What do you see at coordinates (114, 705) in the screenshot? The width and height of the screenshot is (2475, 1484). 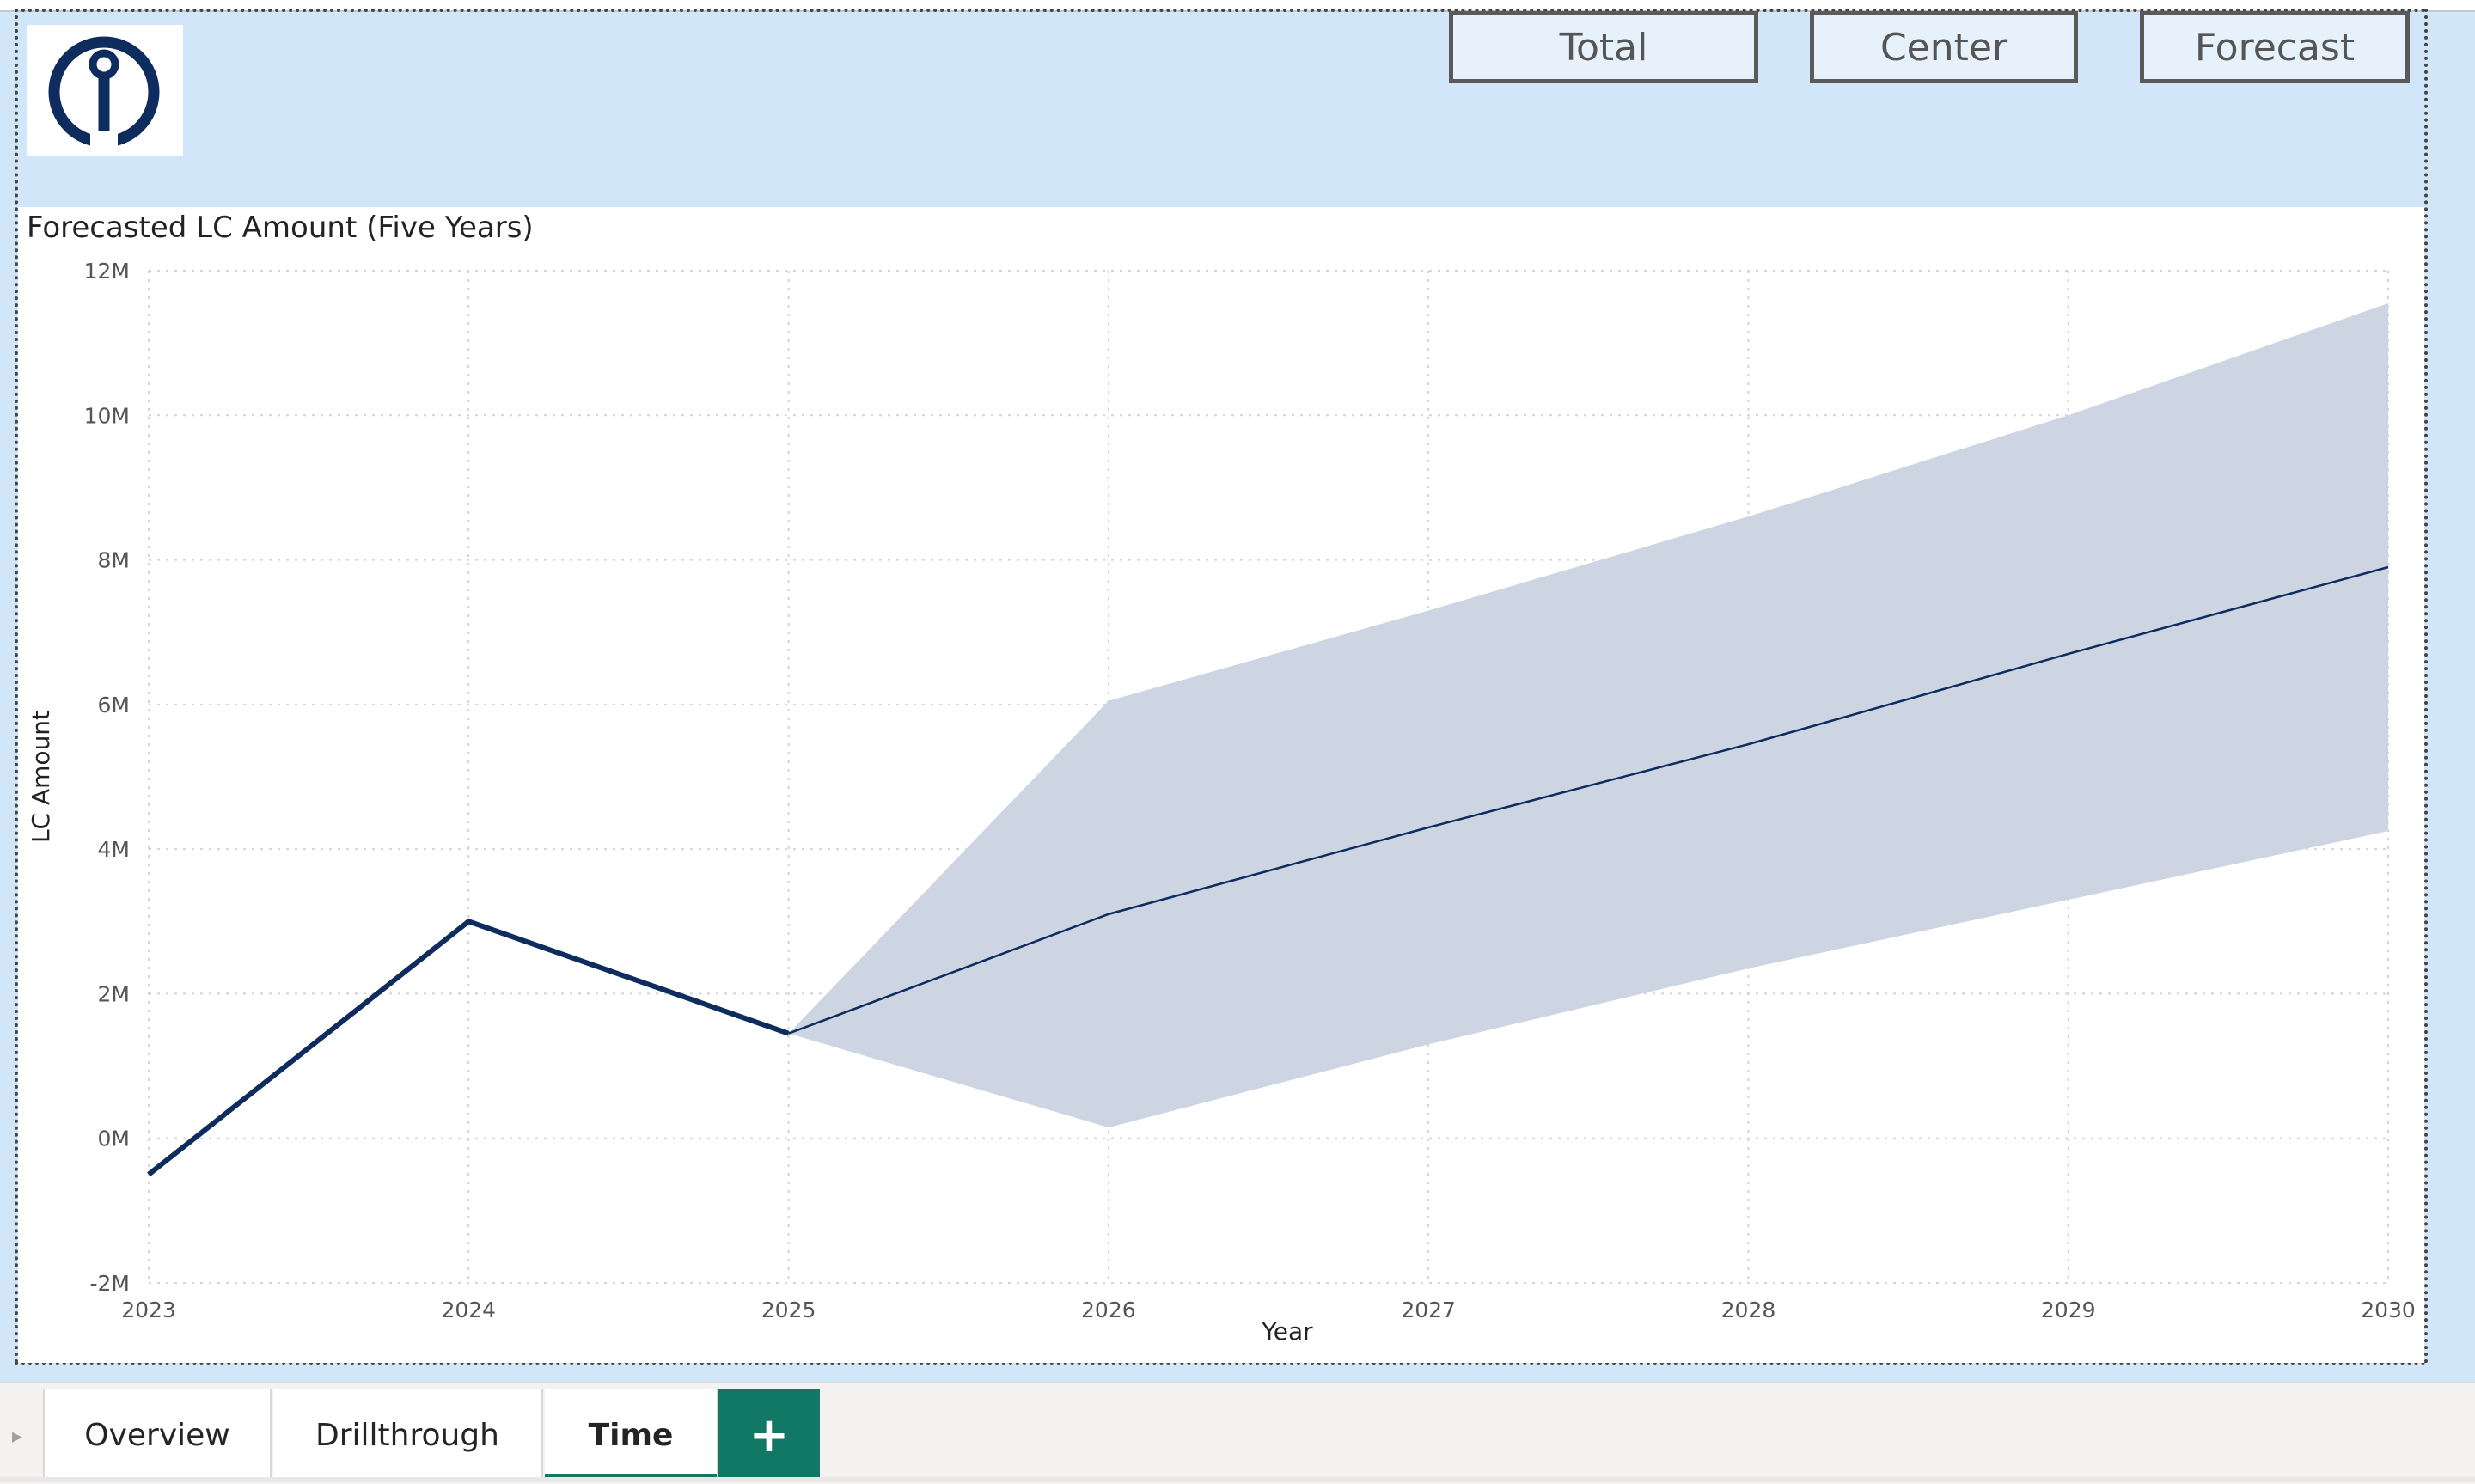 I see `y-tick-label: 6M` at bounding box center [114, 705].